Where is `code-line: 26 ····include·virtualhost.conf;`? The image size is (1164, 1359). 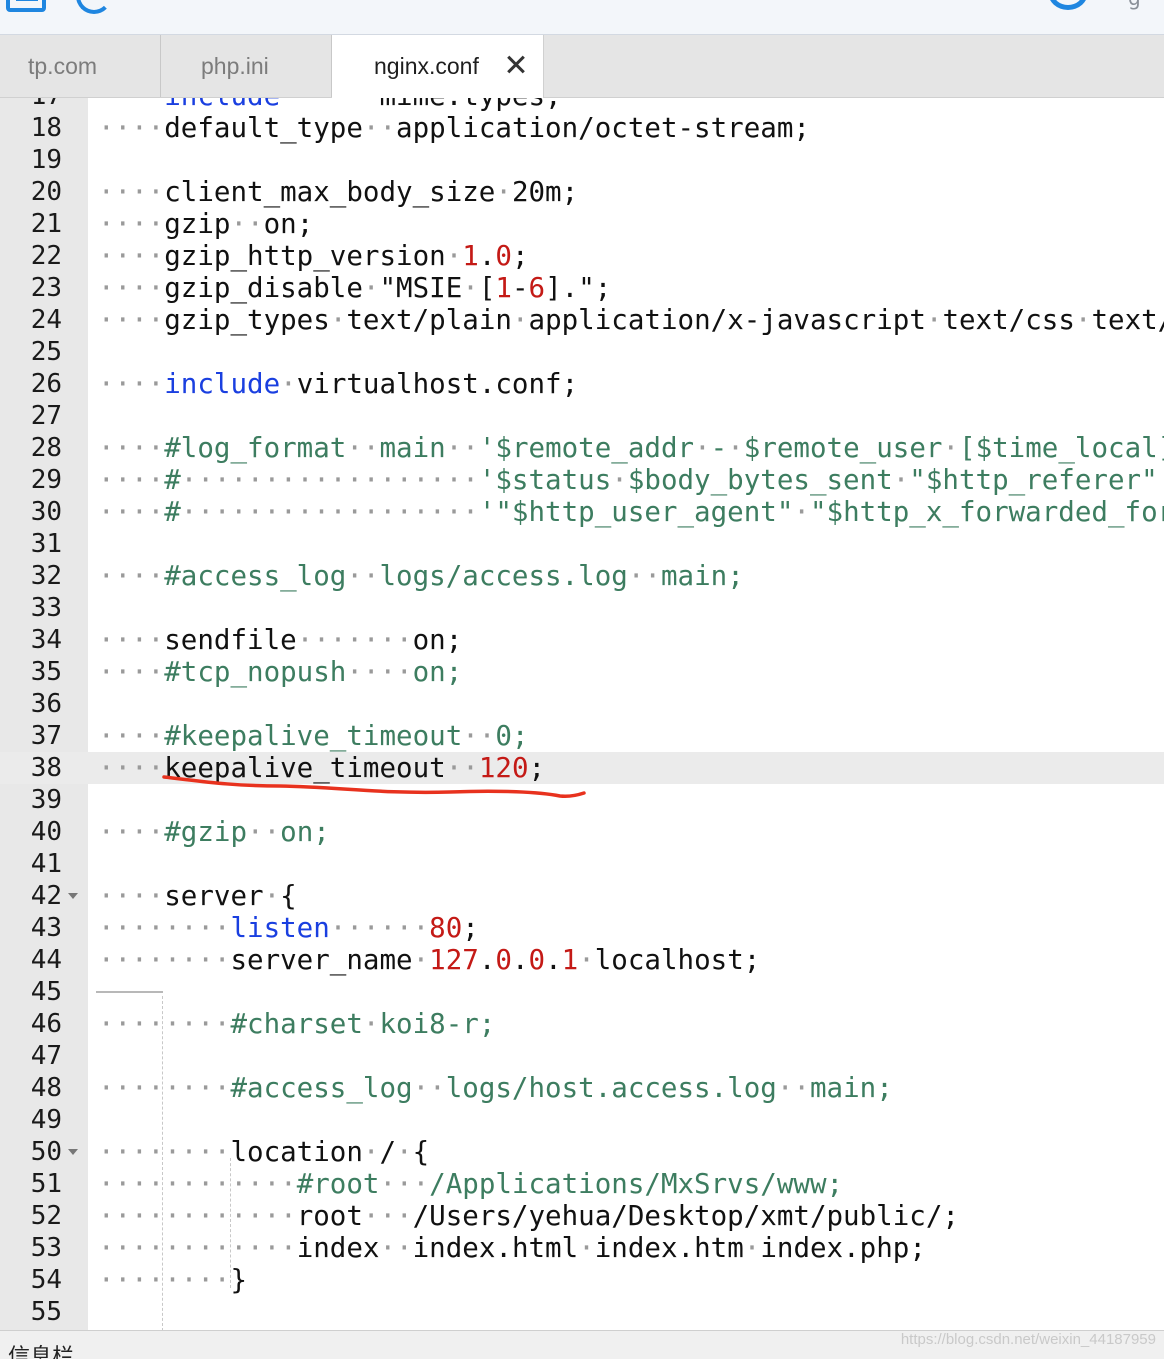
code-line: 26 ····include·virtualhost.conf; is located at coordinates (582, 384).